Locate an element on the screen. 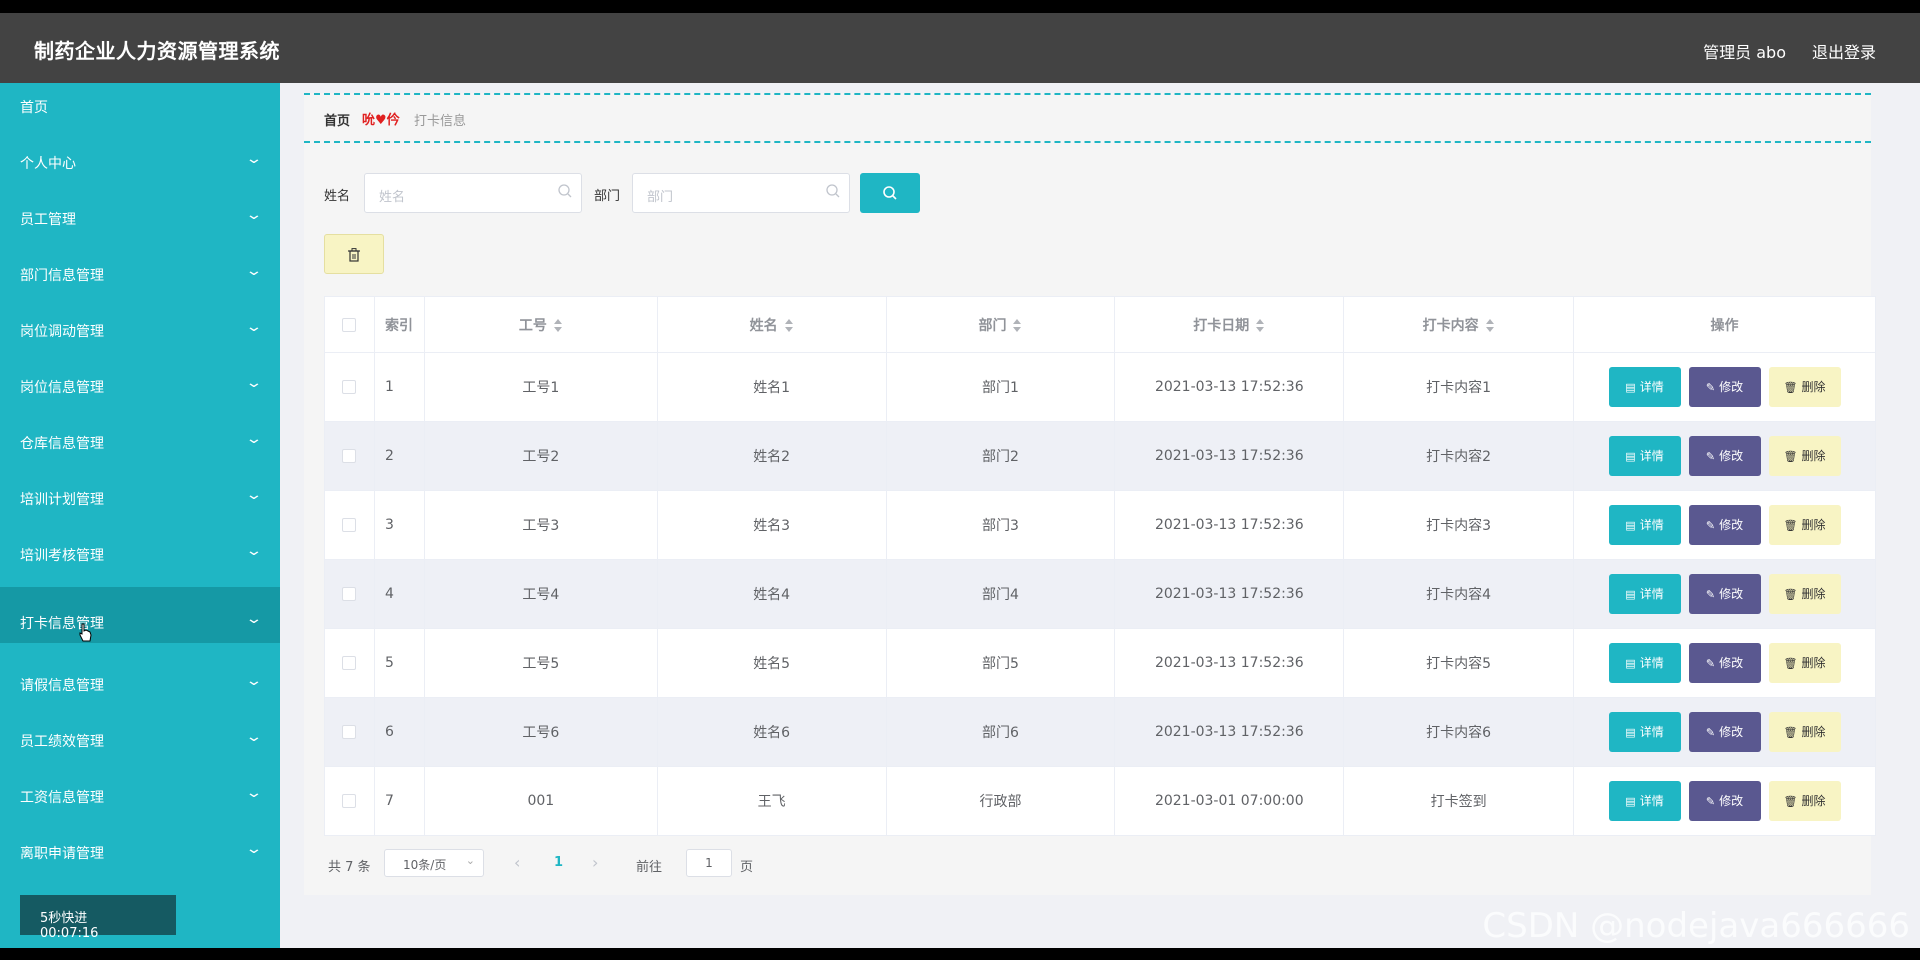 The width and height of the screenshot is (1920, 960). sidebar-item-label: 请假信息管理 is located at coordinates (62, 686).